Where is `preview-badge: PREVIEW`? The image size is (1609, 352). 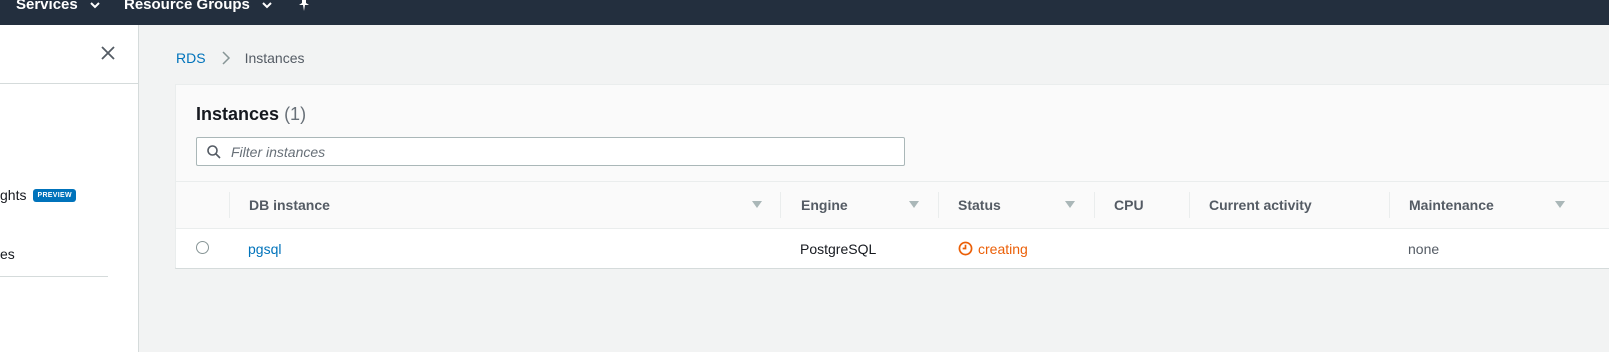
preview-badge: PREVIEW is located at coordinates (54, 195).